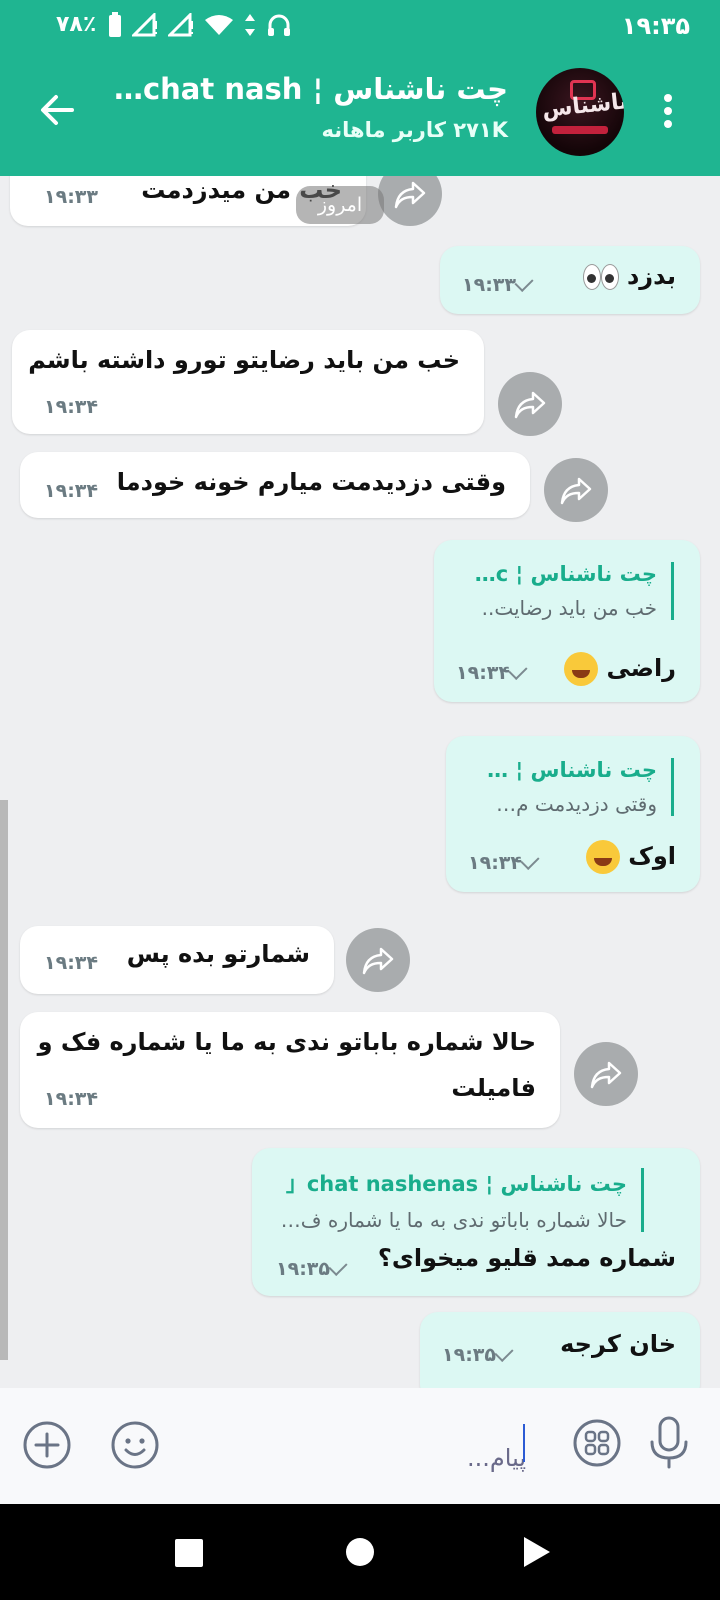 This screenshot has width=720, height=1600. Describe the element at coordinates (4, 1080) in the screenshot. I see `scrollbar` at that location.